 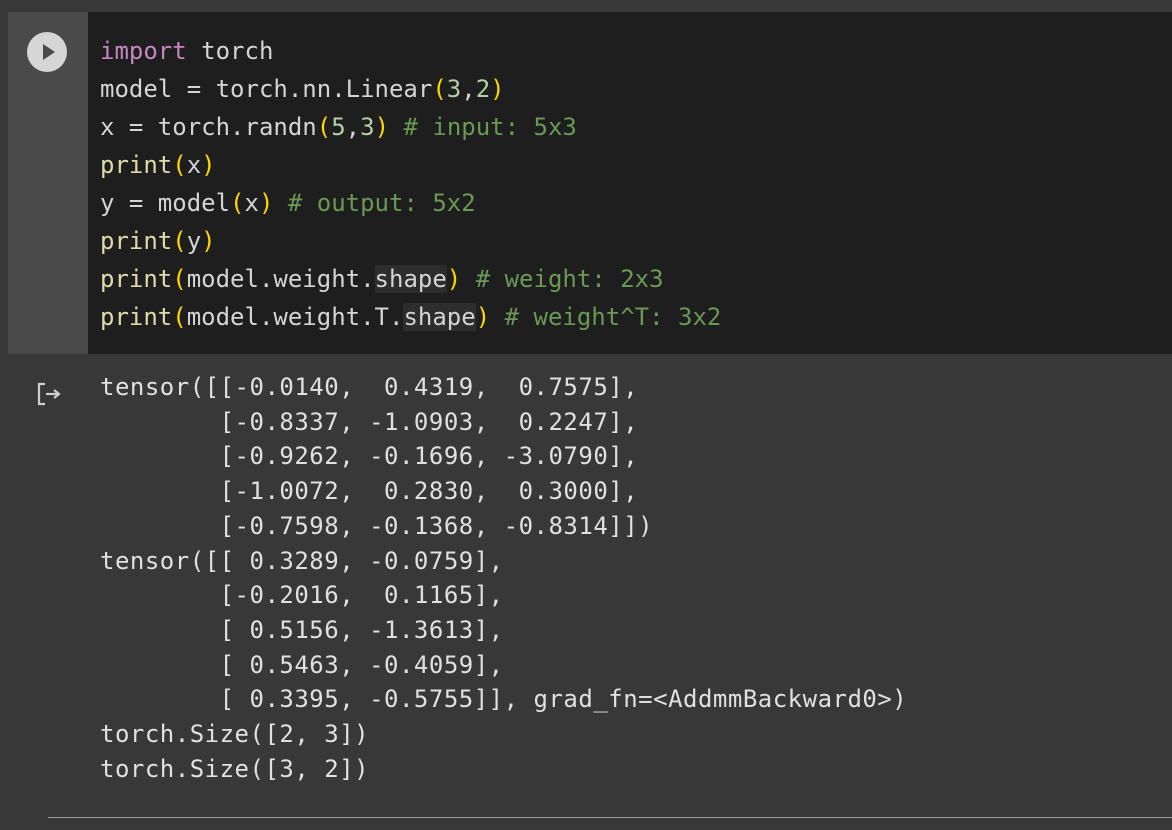 I want to click on code-token: # weight: 2x3, so click(x=562, y=279).